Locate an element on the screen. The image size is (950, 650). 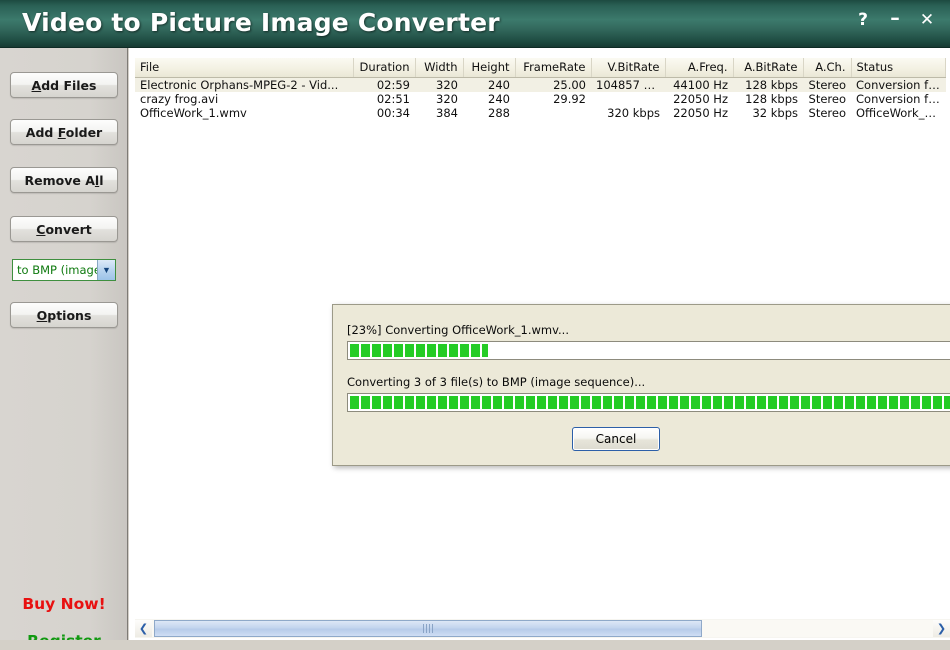
convert-label: Convert is located at coordinates (64, 229).